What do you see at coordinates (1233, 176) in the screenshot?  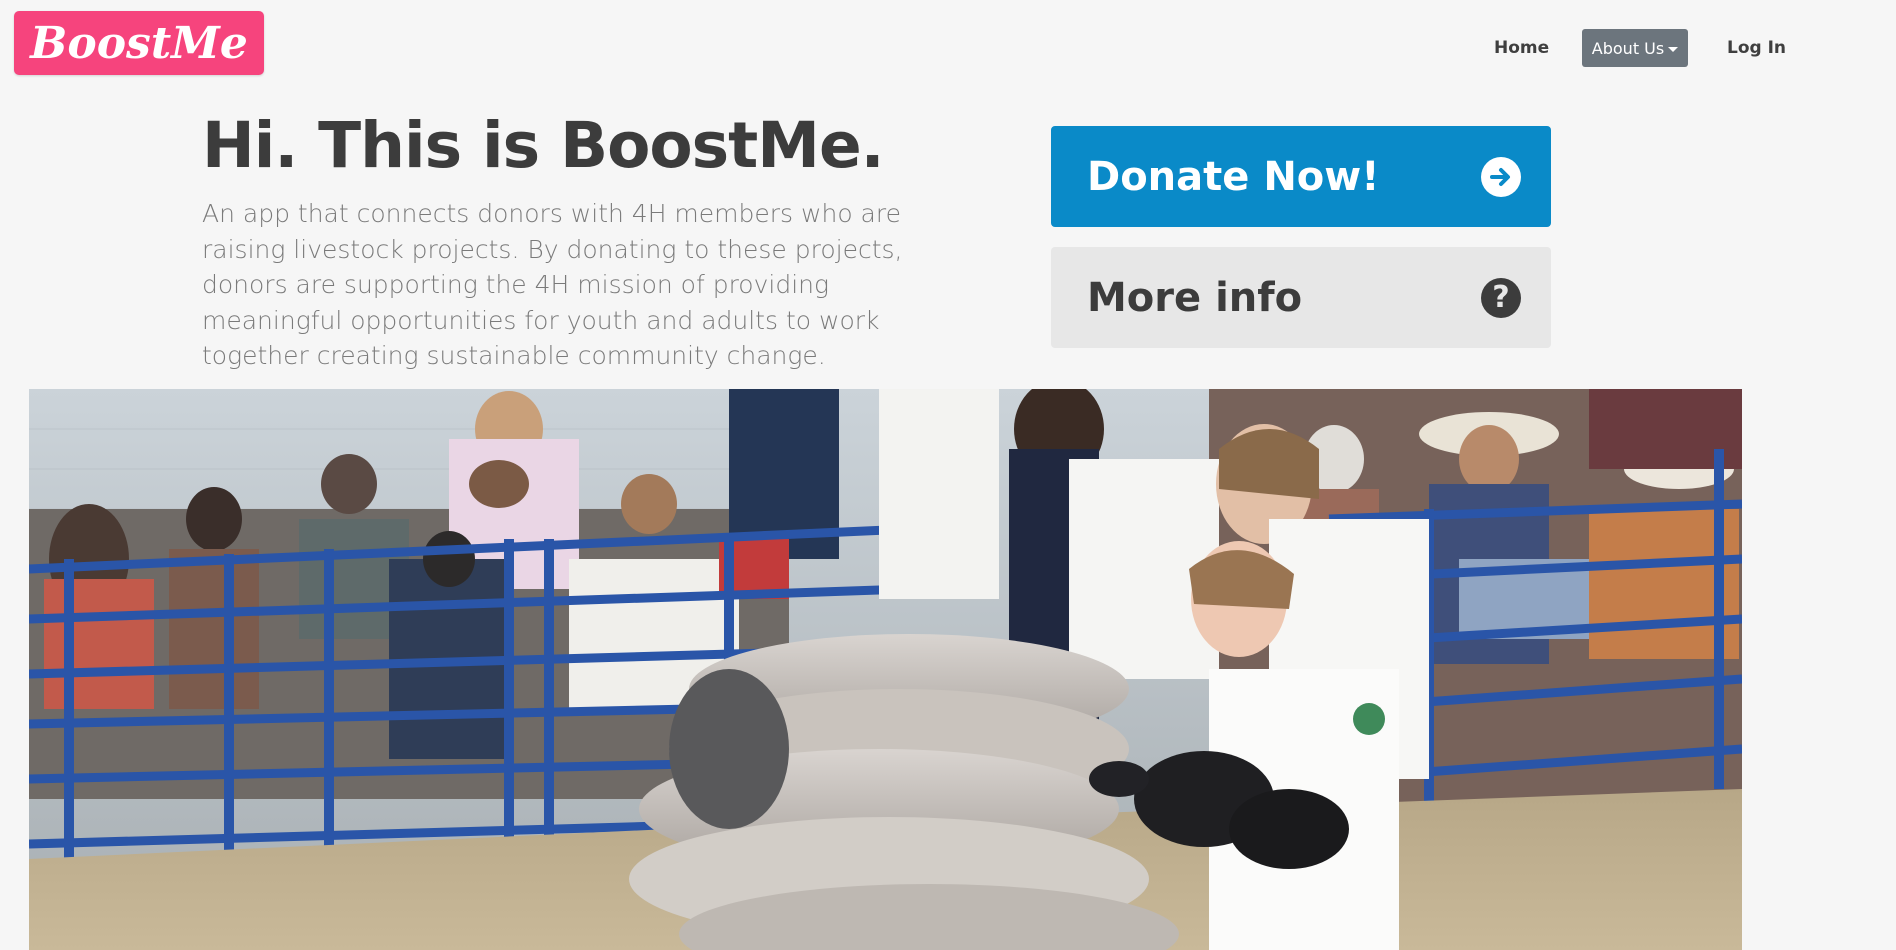 I see `donate-now-label: Donate Now!` at bounding box center [1233, 176].